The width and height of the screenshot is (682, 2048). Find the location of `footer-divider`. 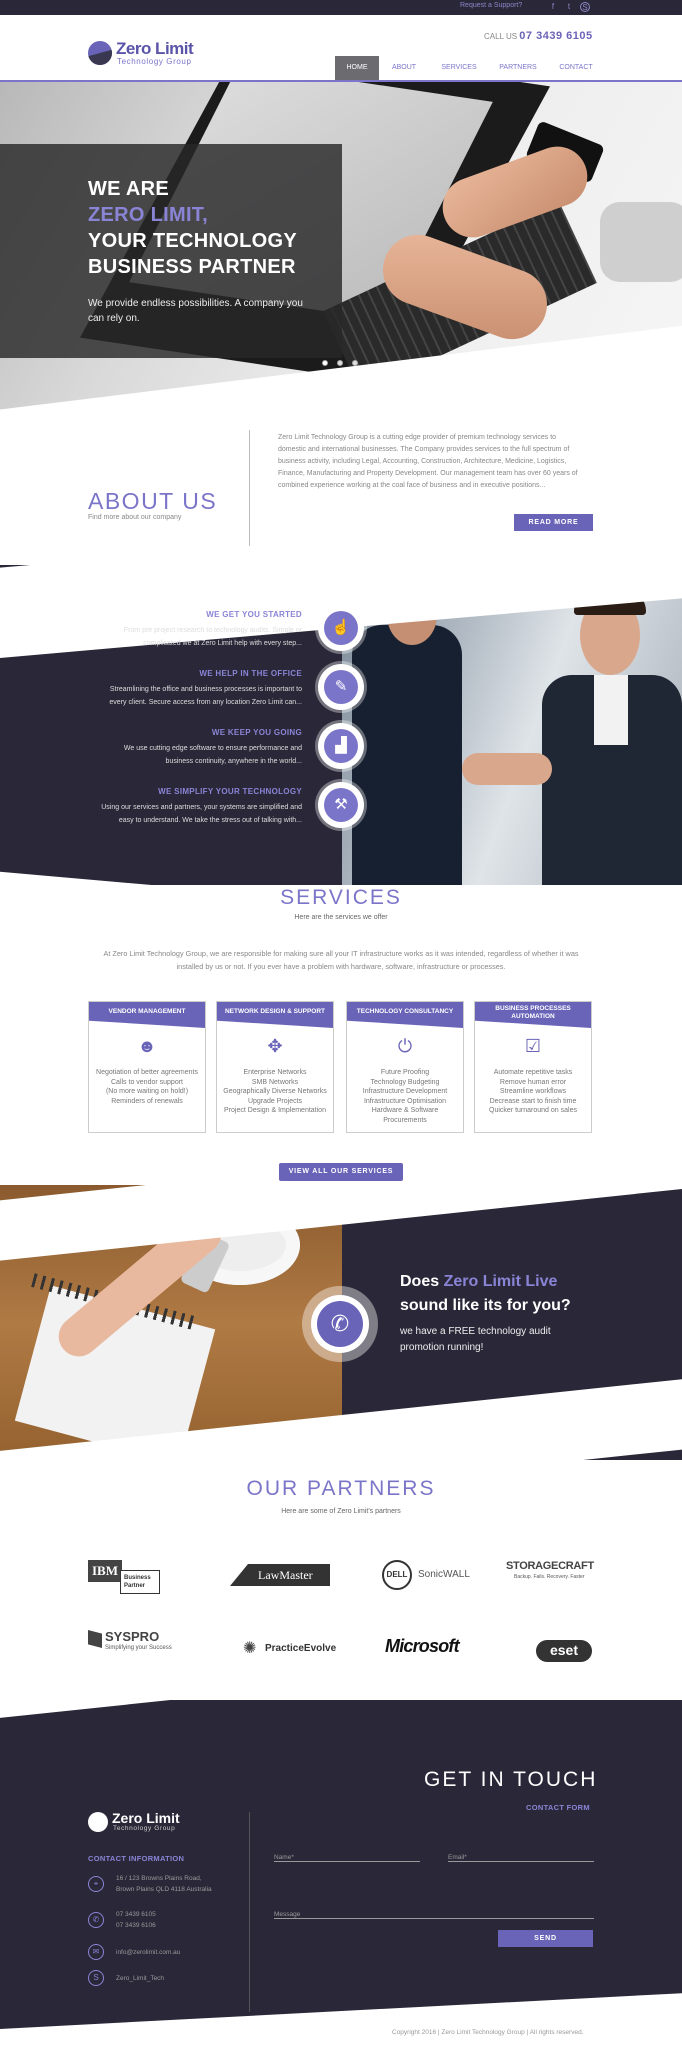

footer-divider is located at coordinates (249, 1912).